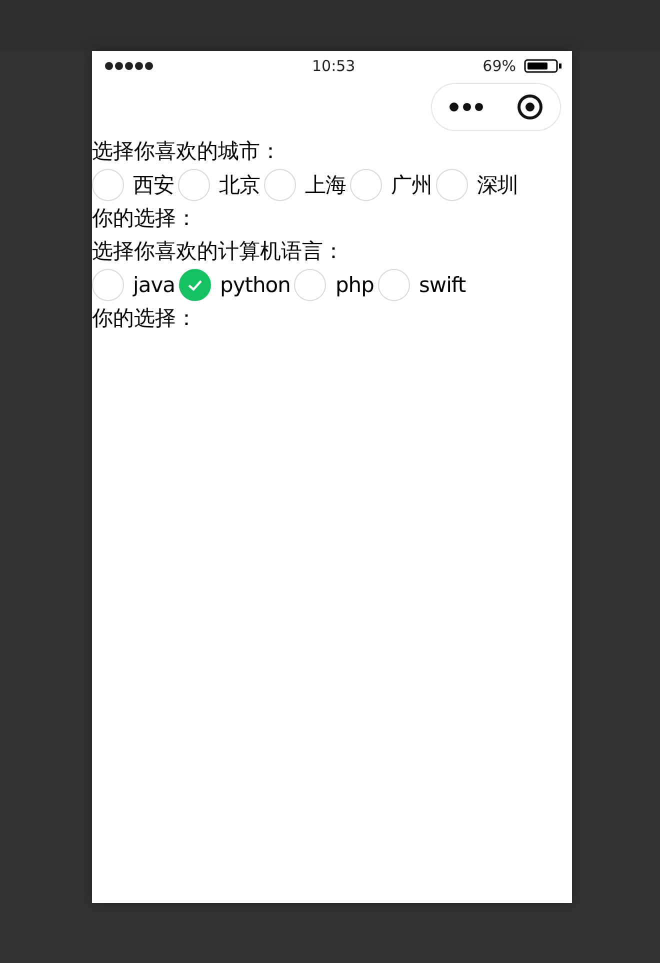  Describe the element at coordinates (255, 285) in the screenshot. I see `radio-label: python` at that location.